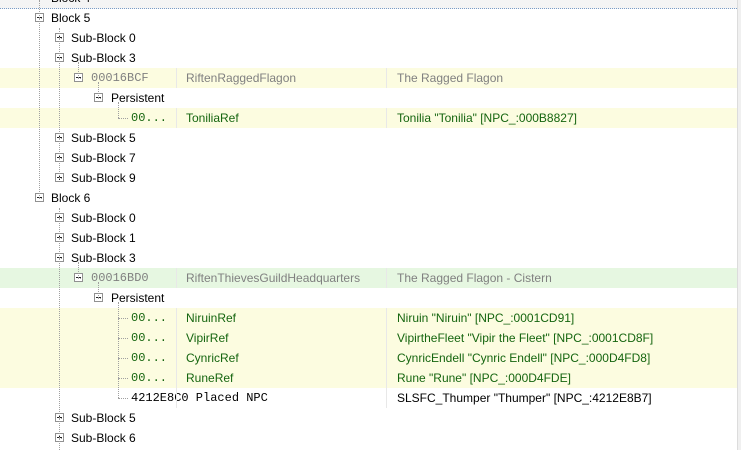 Image resolution: width=741 pixels, height=450 pixels. I want to click on row-label: Block 6, so click(71, 198).